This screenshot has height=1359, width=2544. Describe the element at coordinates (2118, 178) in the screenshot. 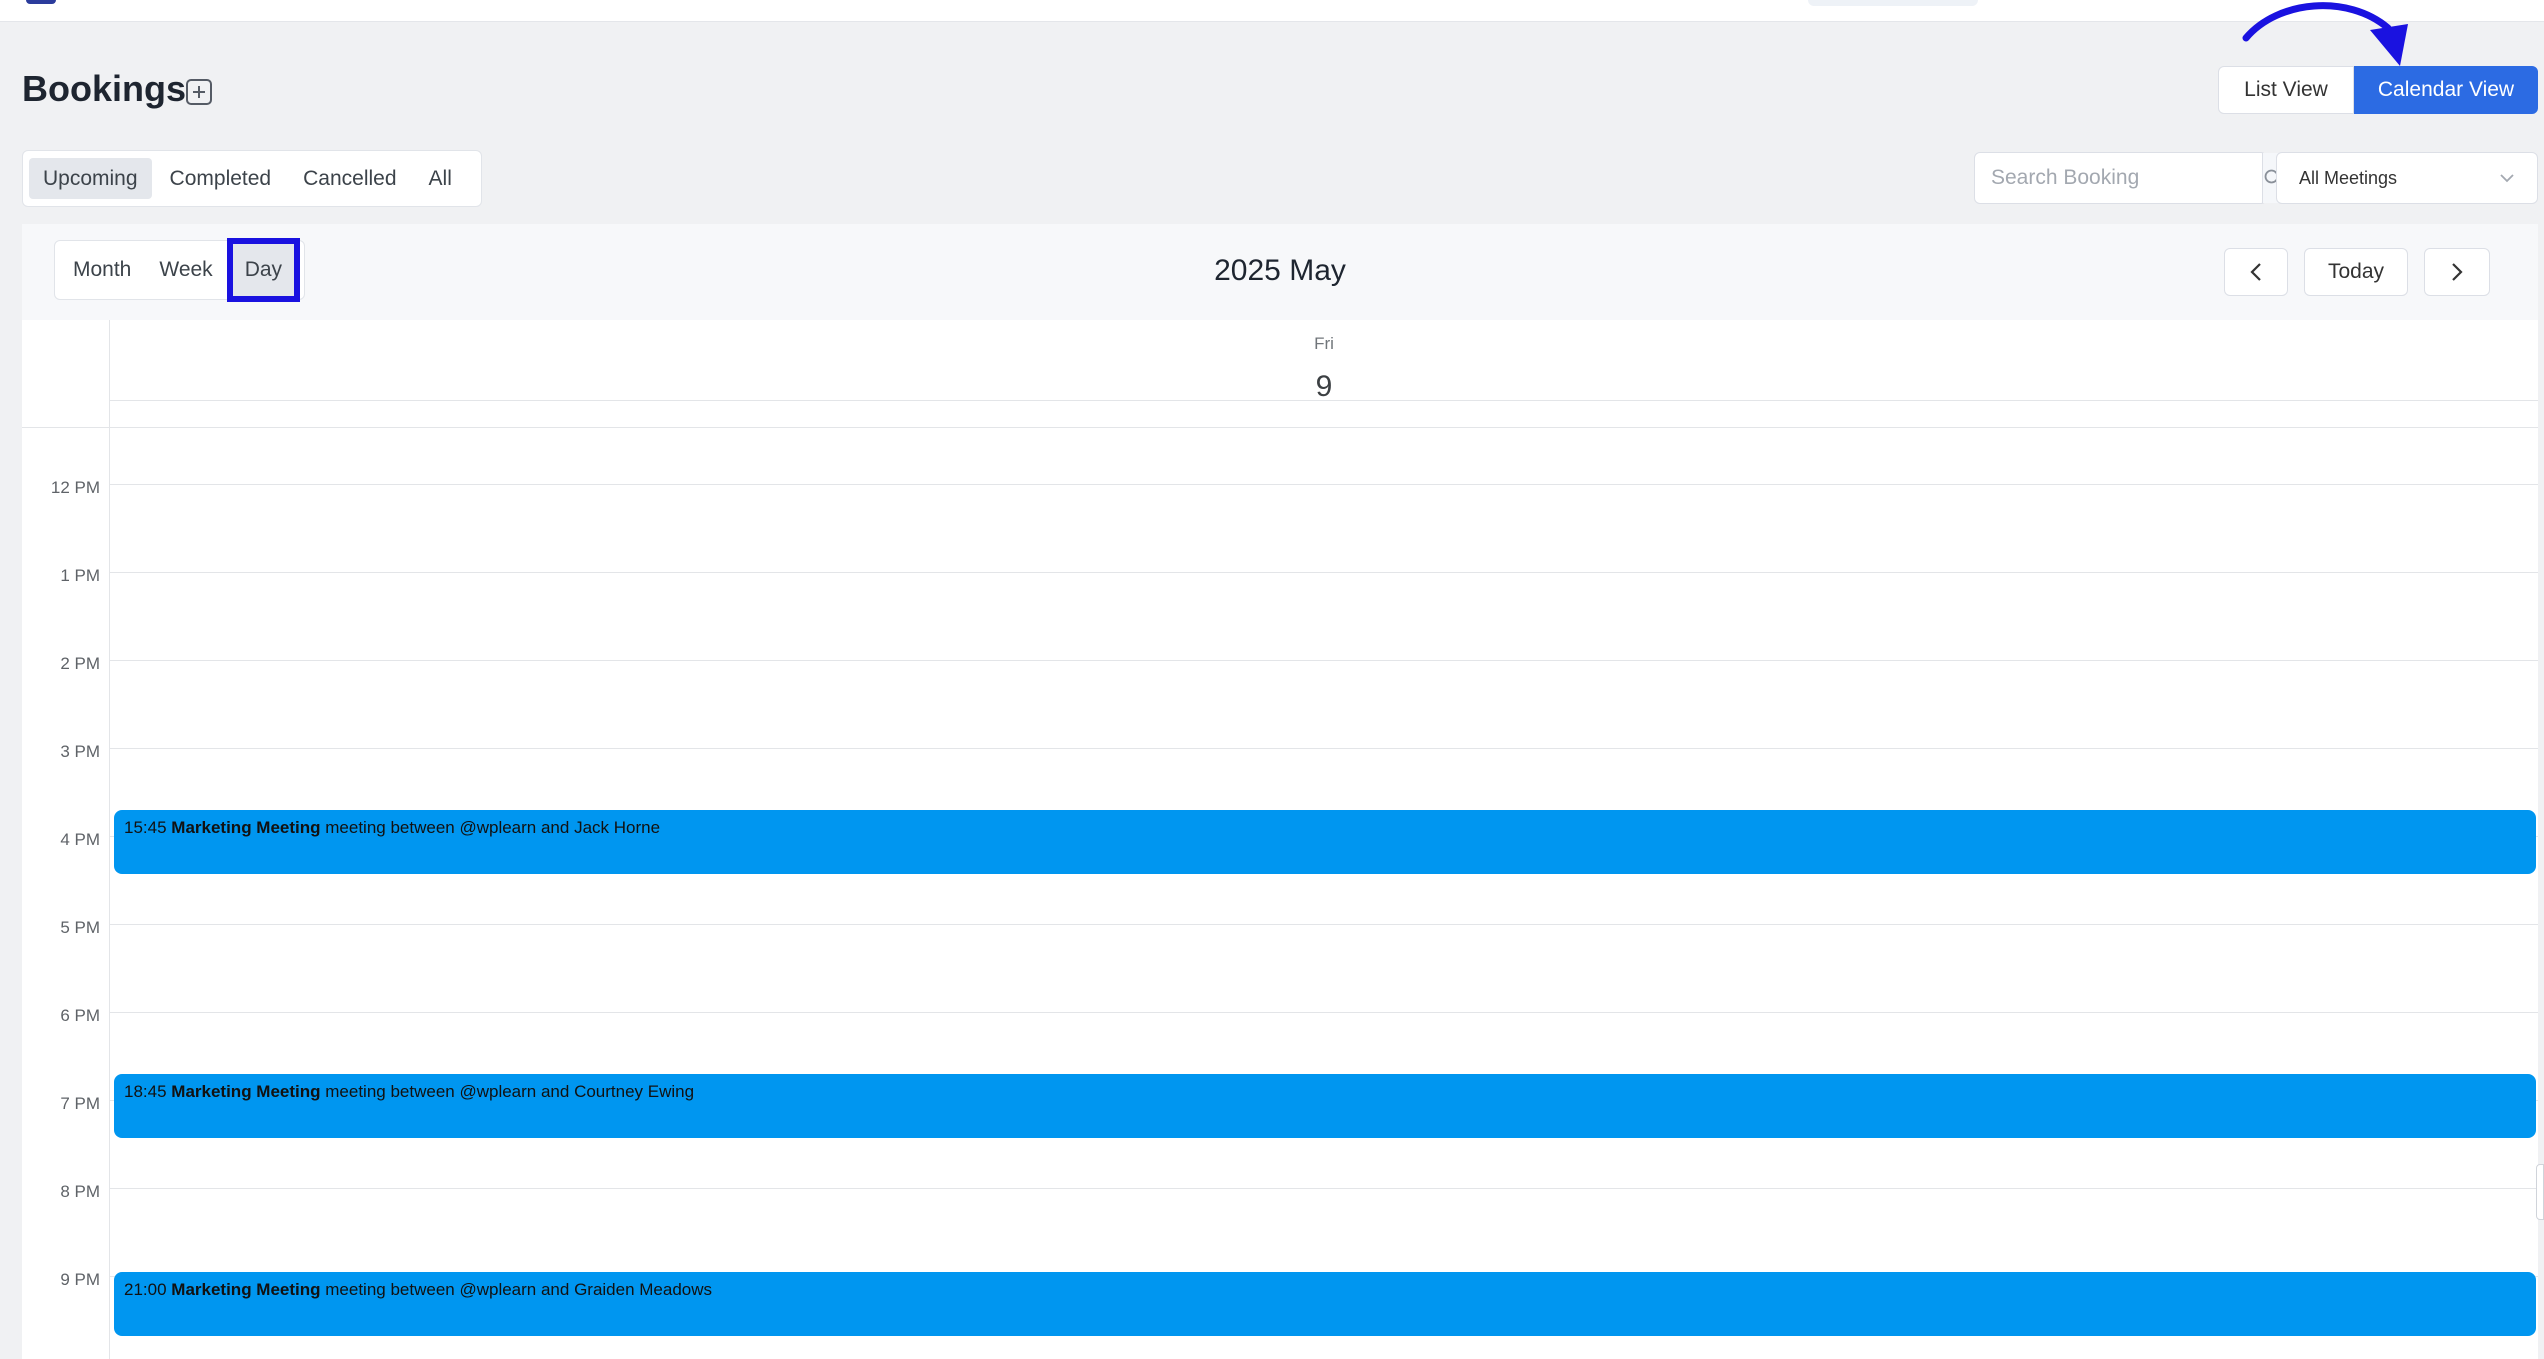

I see `search-input` at that location.